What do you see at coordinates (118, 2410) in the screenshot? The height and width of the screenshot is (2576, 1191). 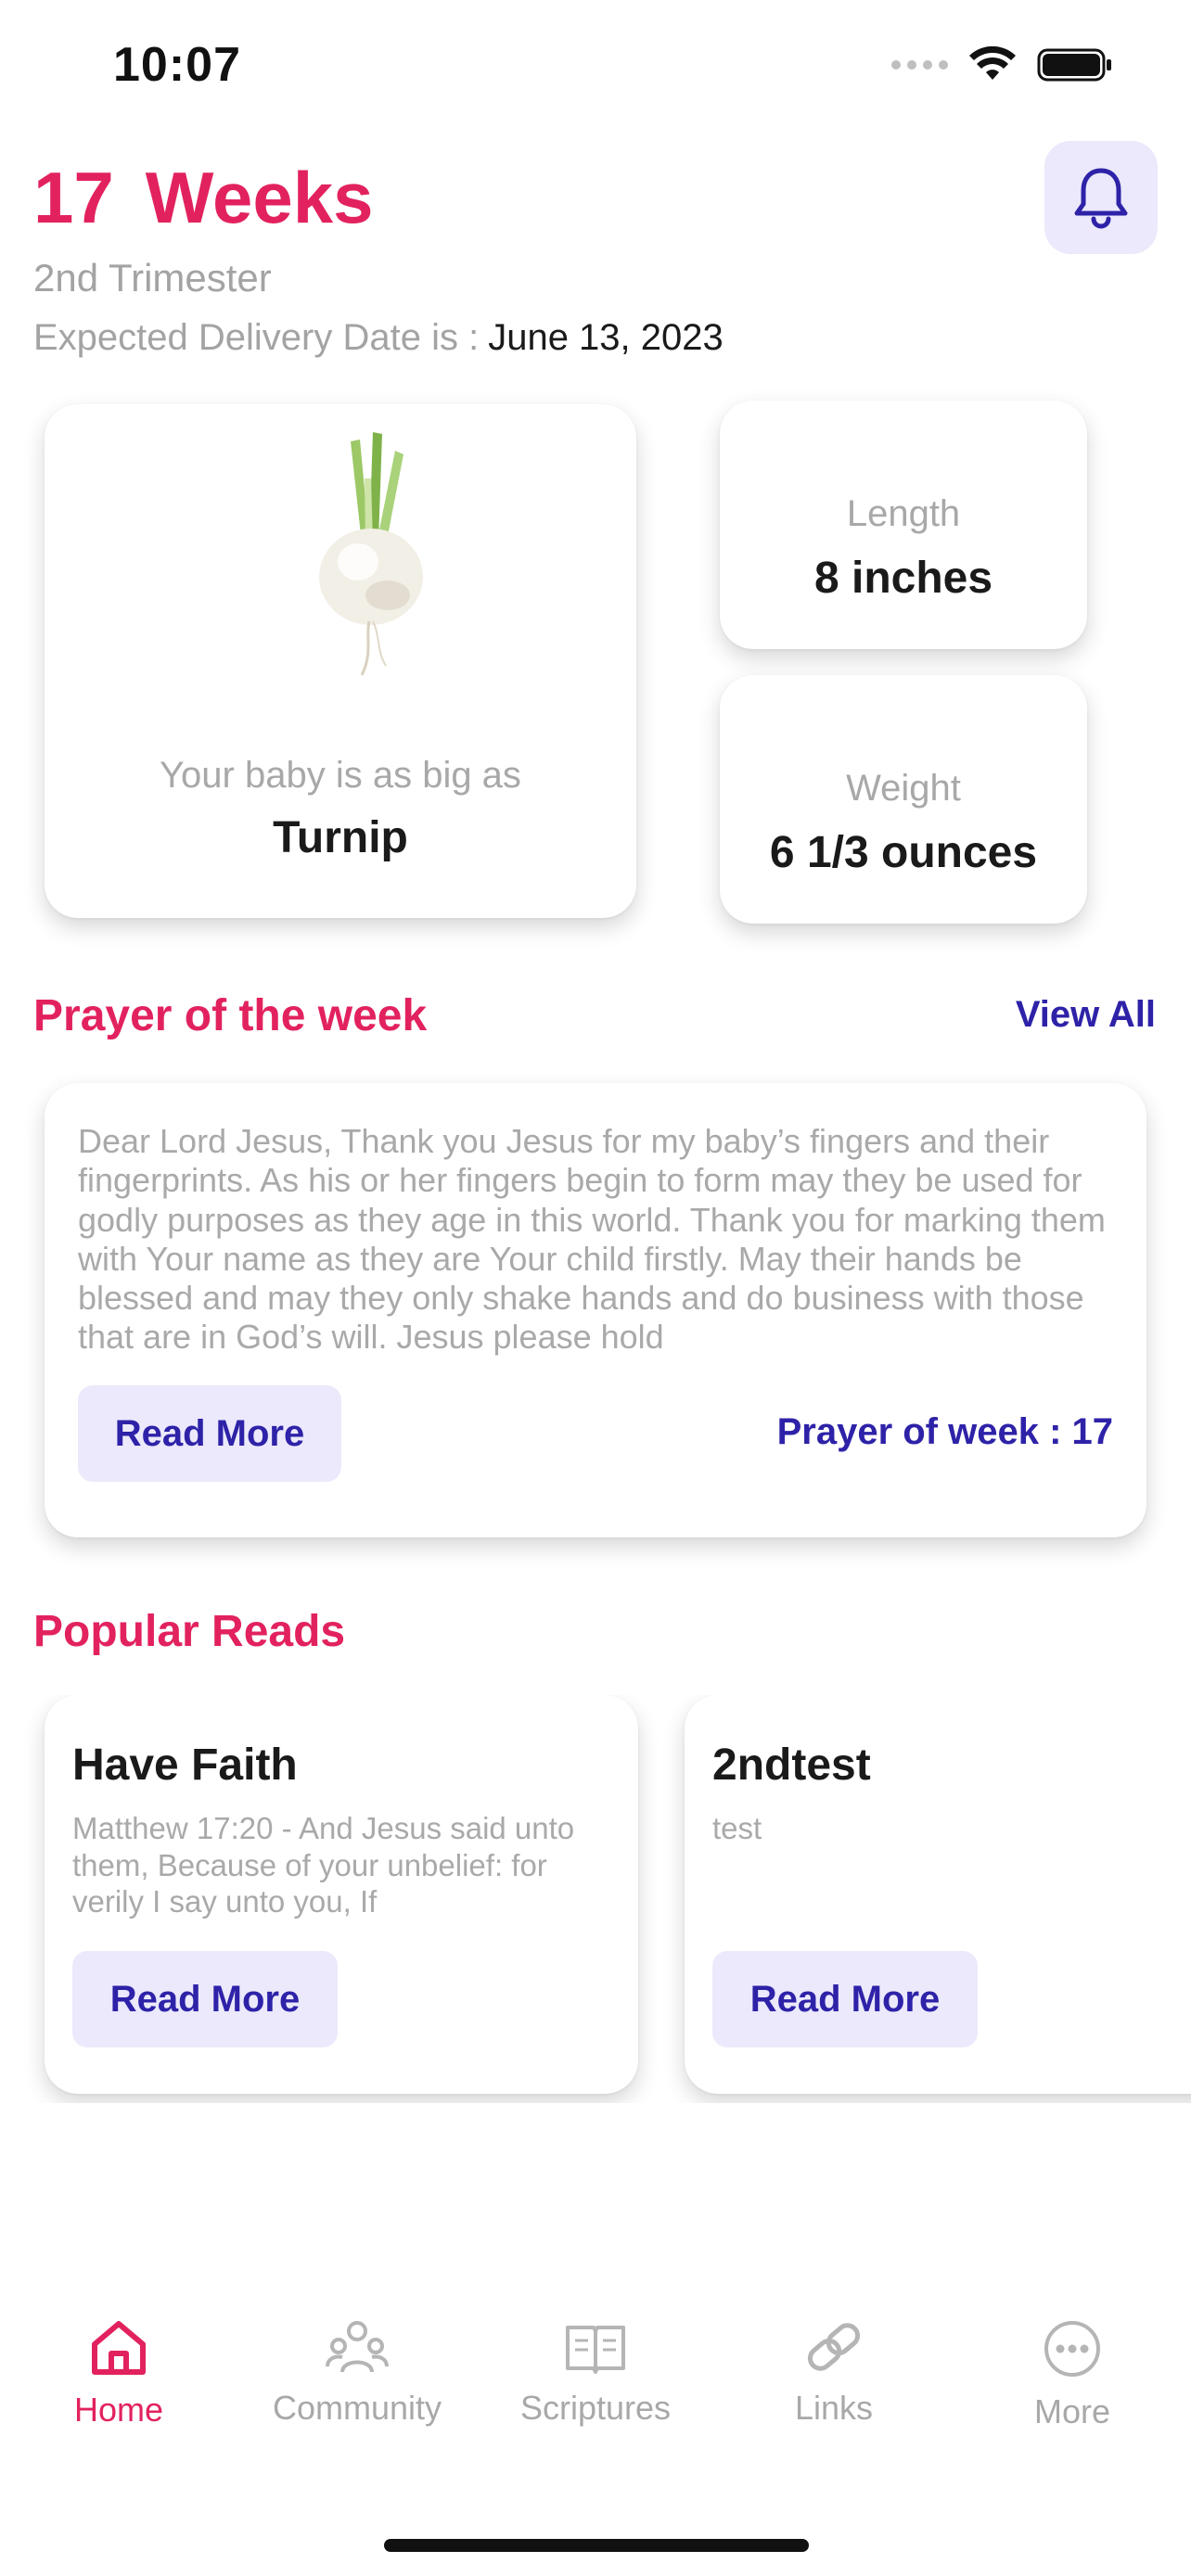 I see `nav-label-home: Home` at bounding box center [118, 2410].